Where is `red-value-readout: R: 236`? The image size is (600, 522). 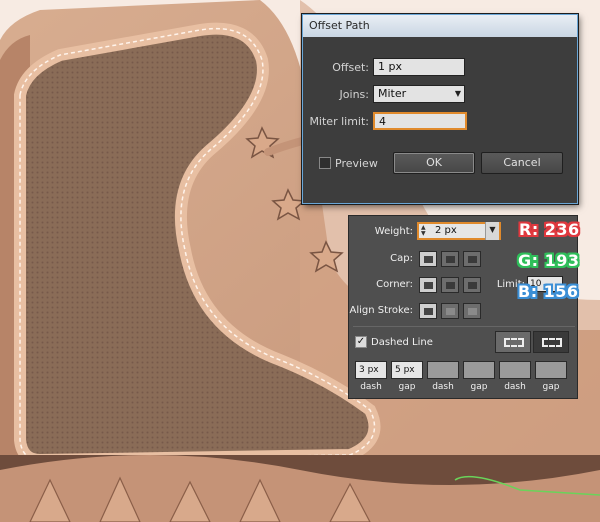
red-value-readout: R: 236 is located at coordinates (549, 229).